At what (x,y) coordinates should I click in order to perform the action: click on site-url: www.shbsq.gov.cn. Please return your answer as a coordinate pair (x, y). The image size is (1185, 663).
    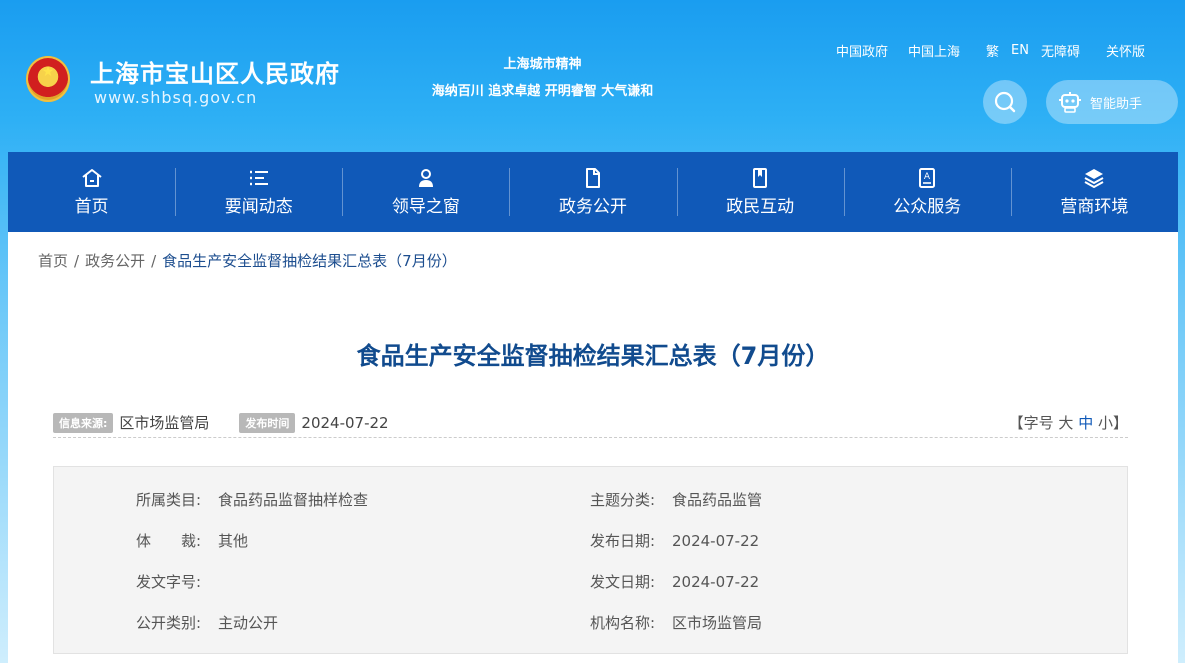
    Looking at the image, I should click on (176, 97).